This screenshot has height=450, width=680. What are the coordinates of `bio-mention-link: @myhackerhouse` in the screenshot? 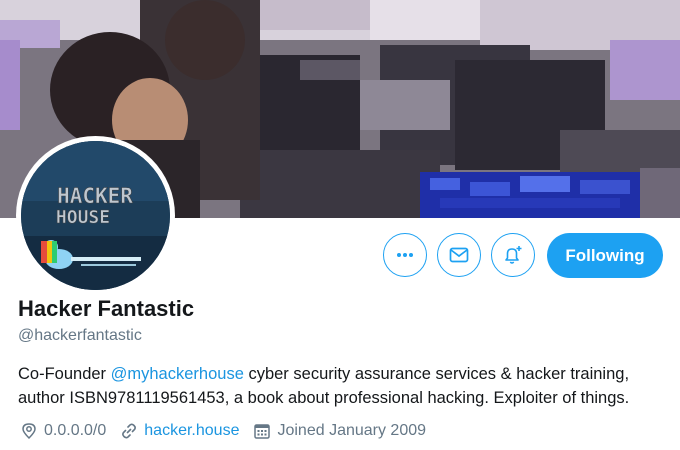 It's located at (177, 374).